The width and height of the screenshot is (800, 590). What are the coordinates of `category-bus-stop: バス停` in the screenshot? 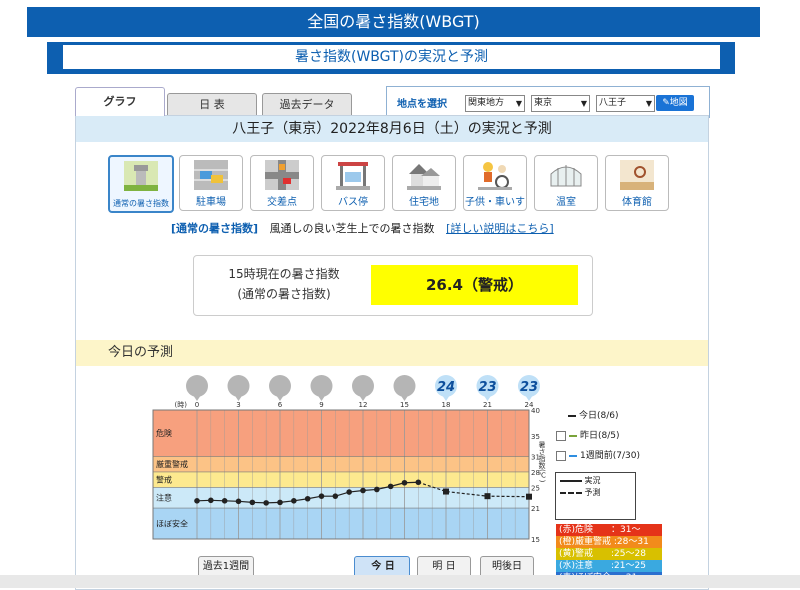 It's located at (353, 183).